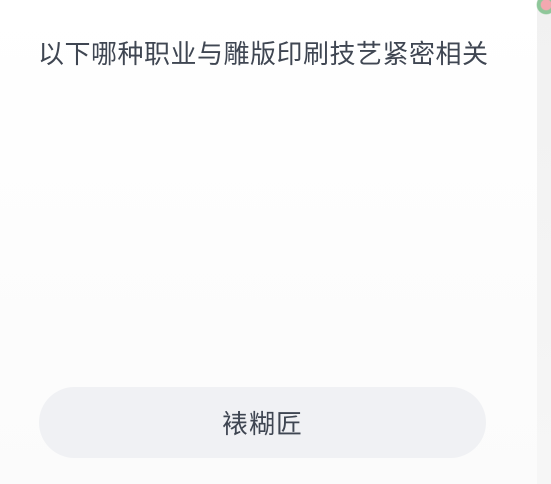  What do you see at coordinates (263, 55) in the screenshot?
I see `question-text: 以下哪种职业与雕版印刷技艺紧密相关` at bounding box center [263, 55].